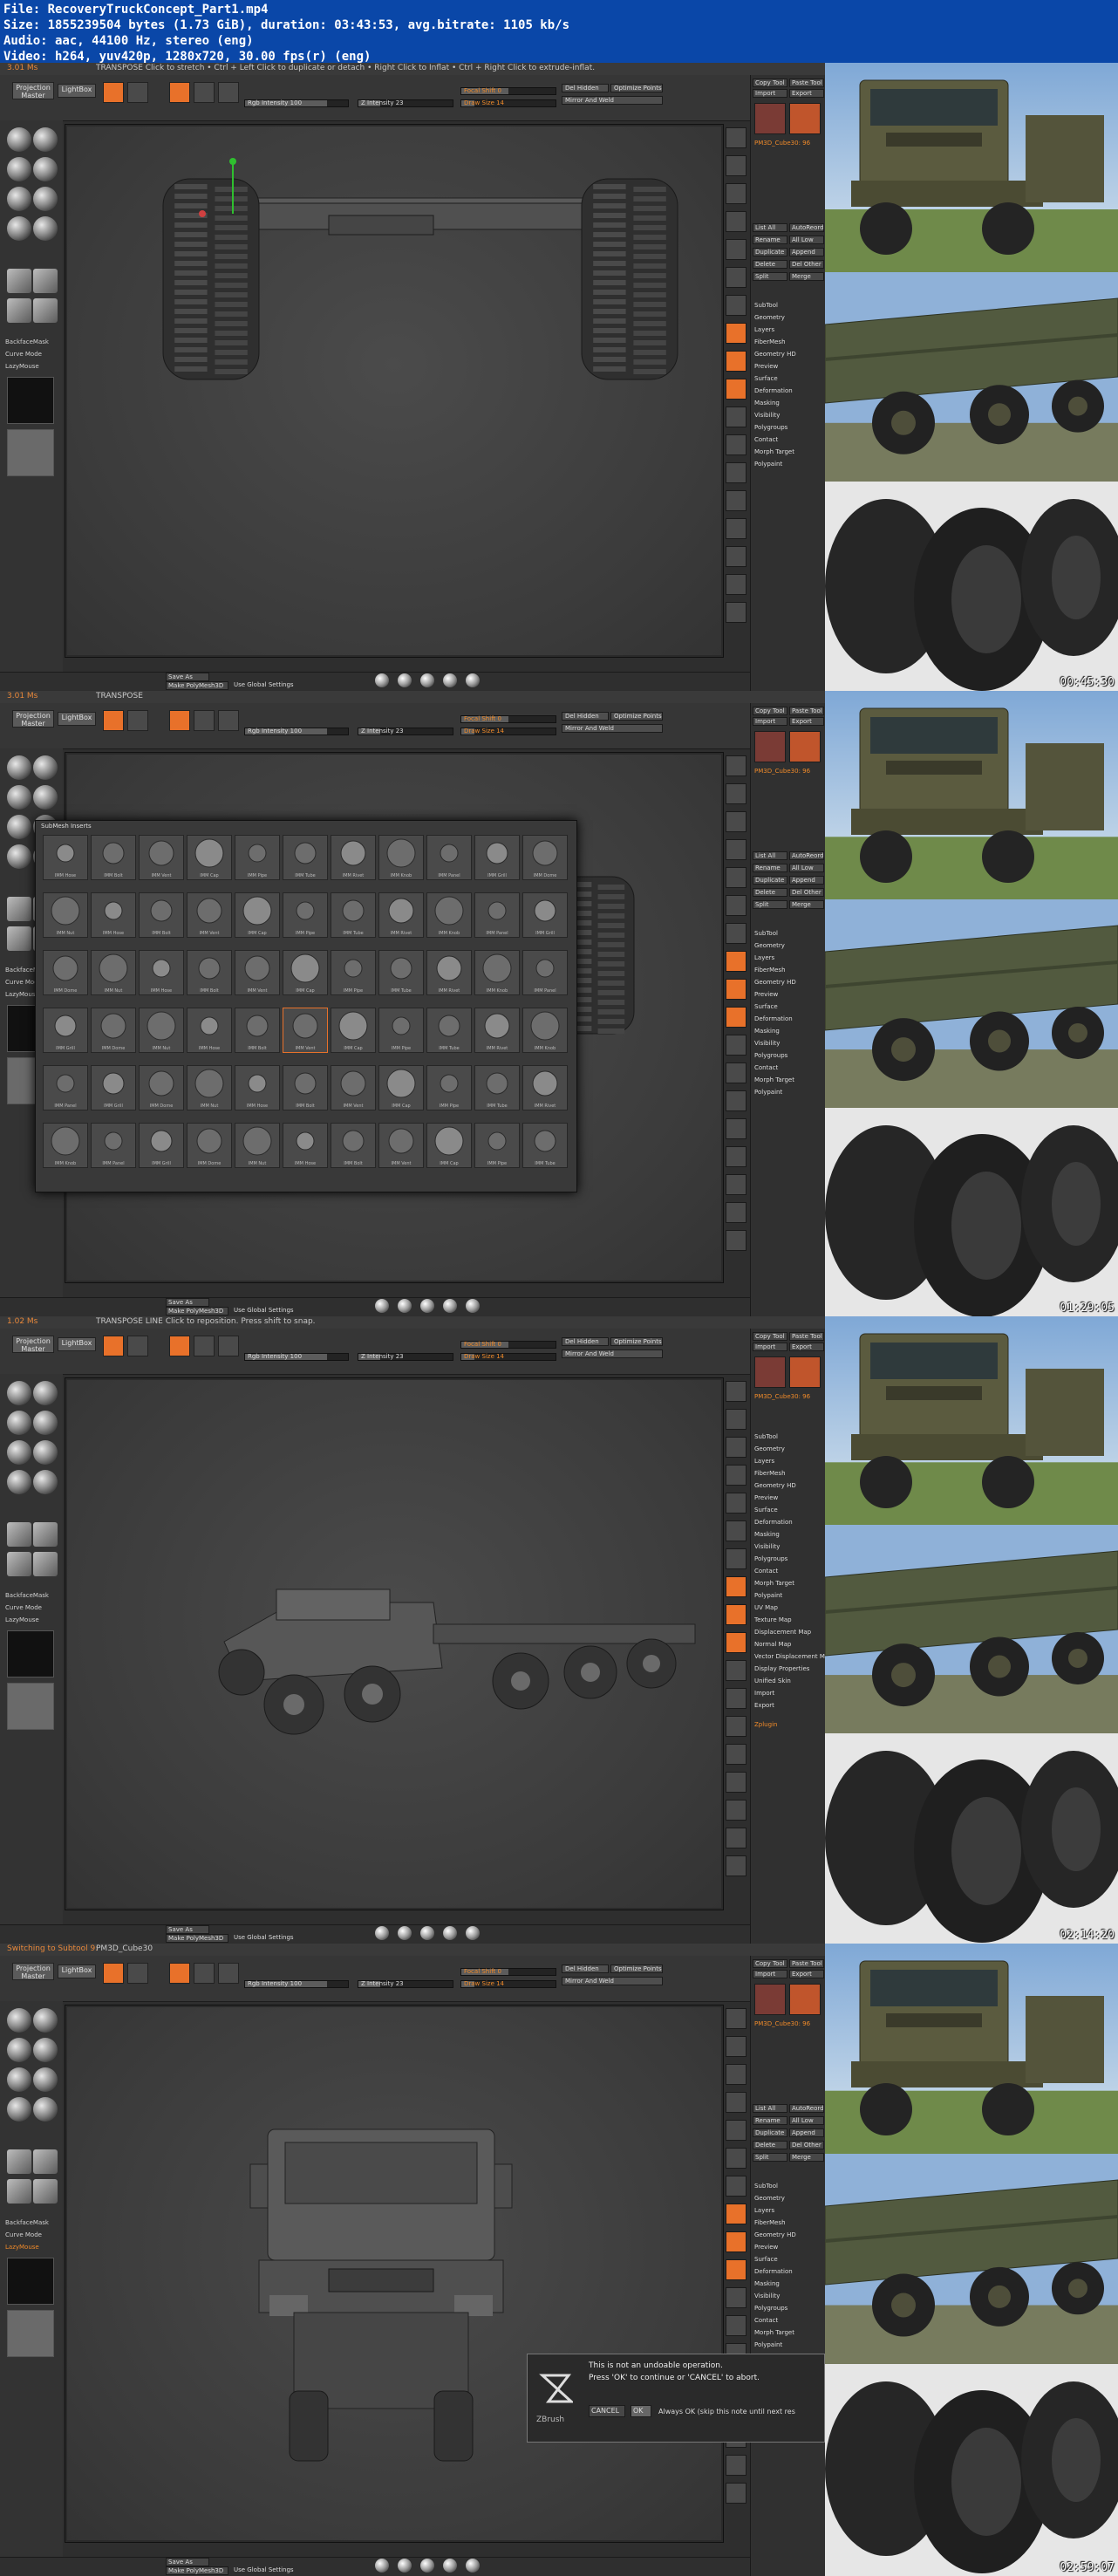 The height and width of the screenshot is (2576, 1118). I want to click on tool-menu-vector-displacement: Vector Displacement Map, so click(789, 1656).